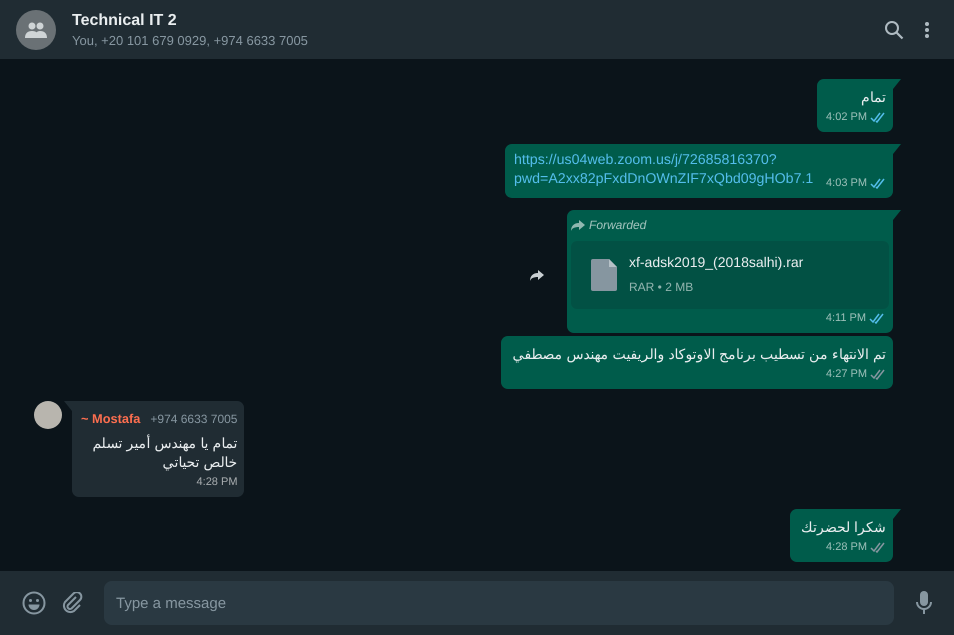 Image resolution: width=954 pixels, height=635 pixels. I want to click on message-text: شكرا لحضرتك, so click(843, 528).